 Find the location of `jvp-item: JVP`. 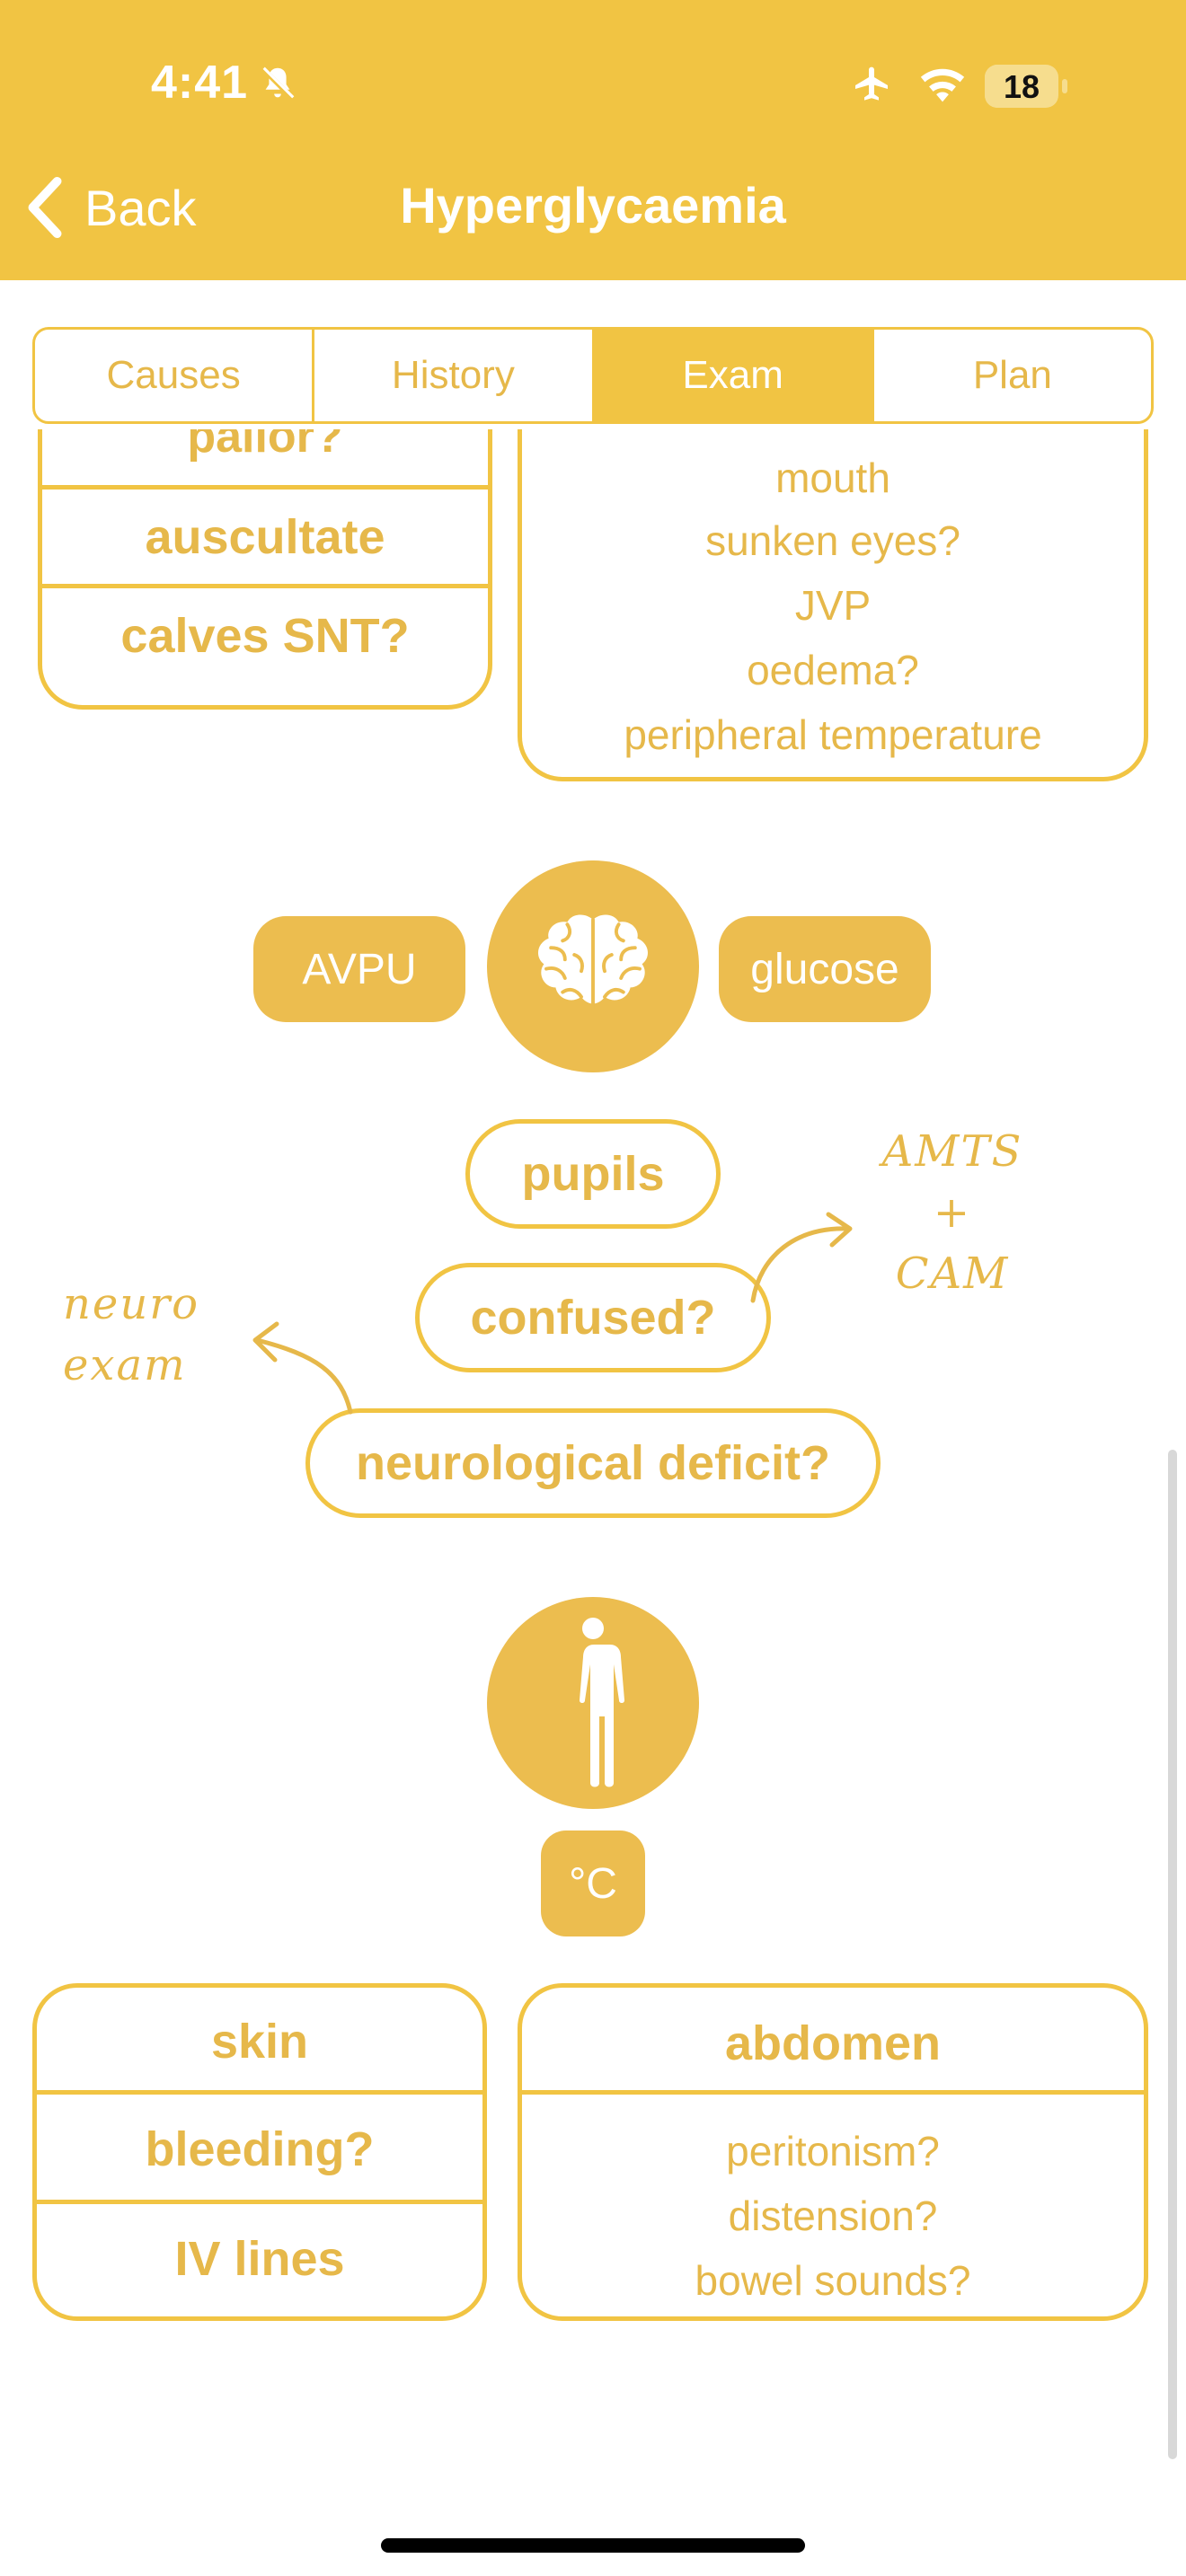

jvp-item: JVP is located at coordinates (833, 605).